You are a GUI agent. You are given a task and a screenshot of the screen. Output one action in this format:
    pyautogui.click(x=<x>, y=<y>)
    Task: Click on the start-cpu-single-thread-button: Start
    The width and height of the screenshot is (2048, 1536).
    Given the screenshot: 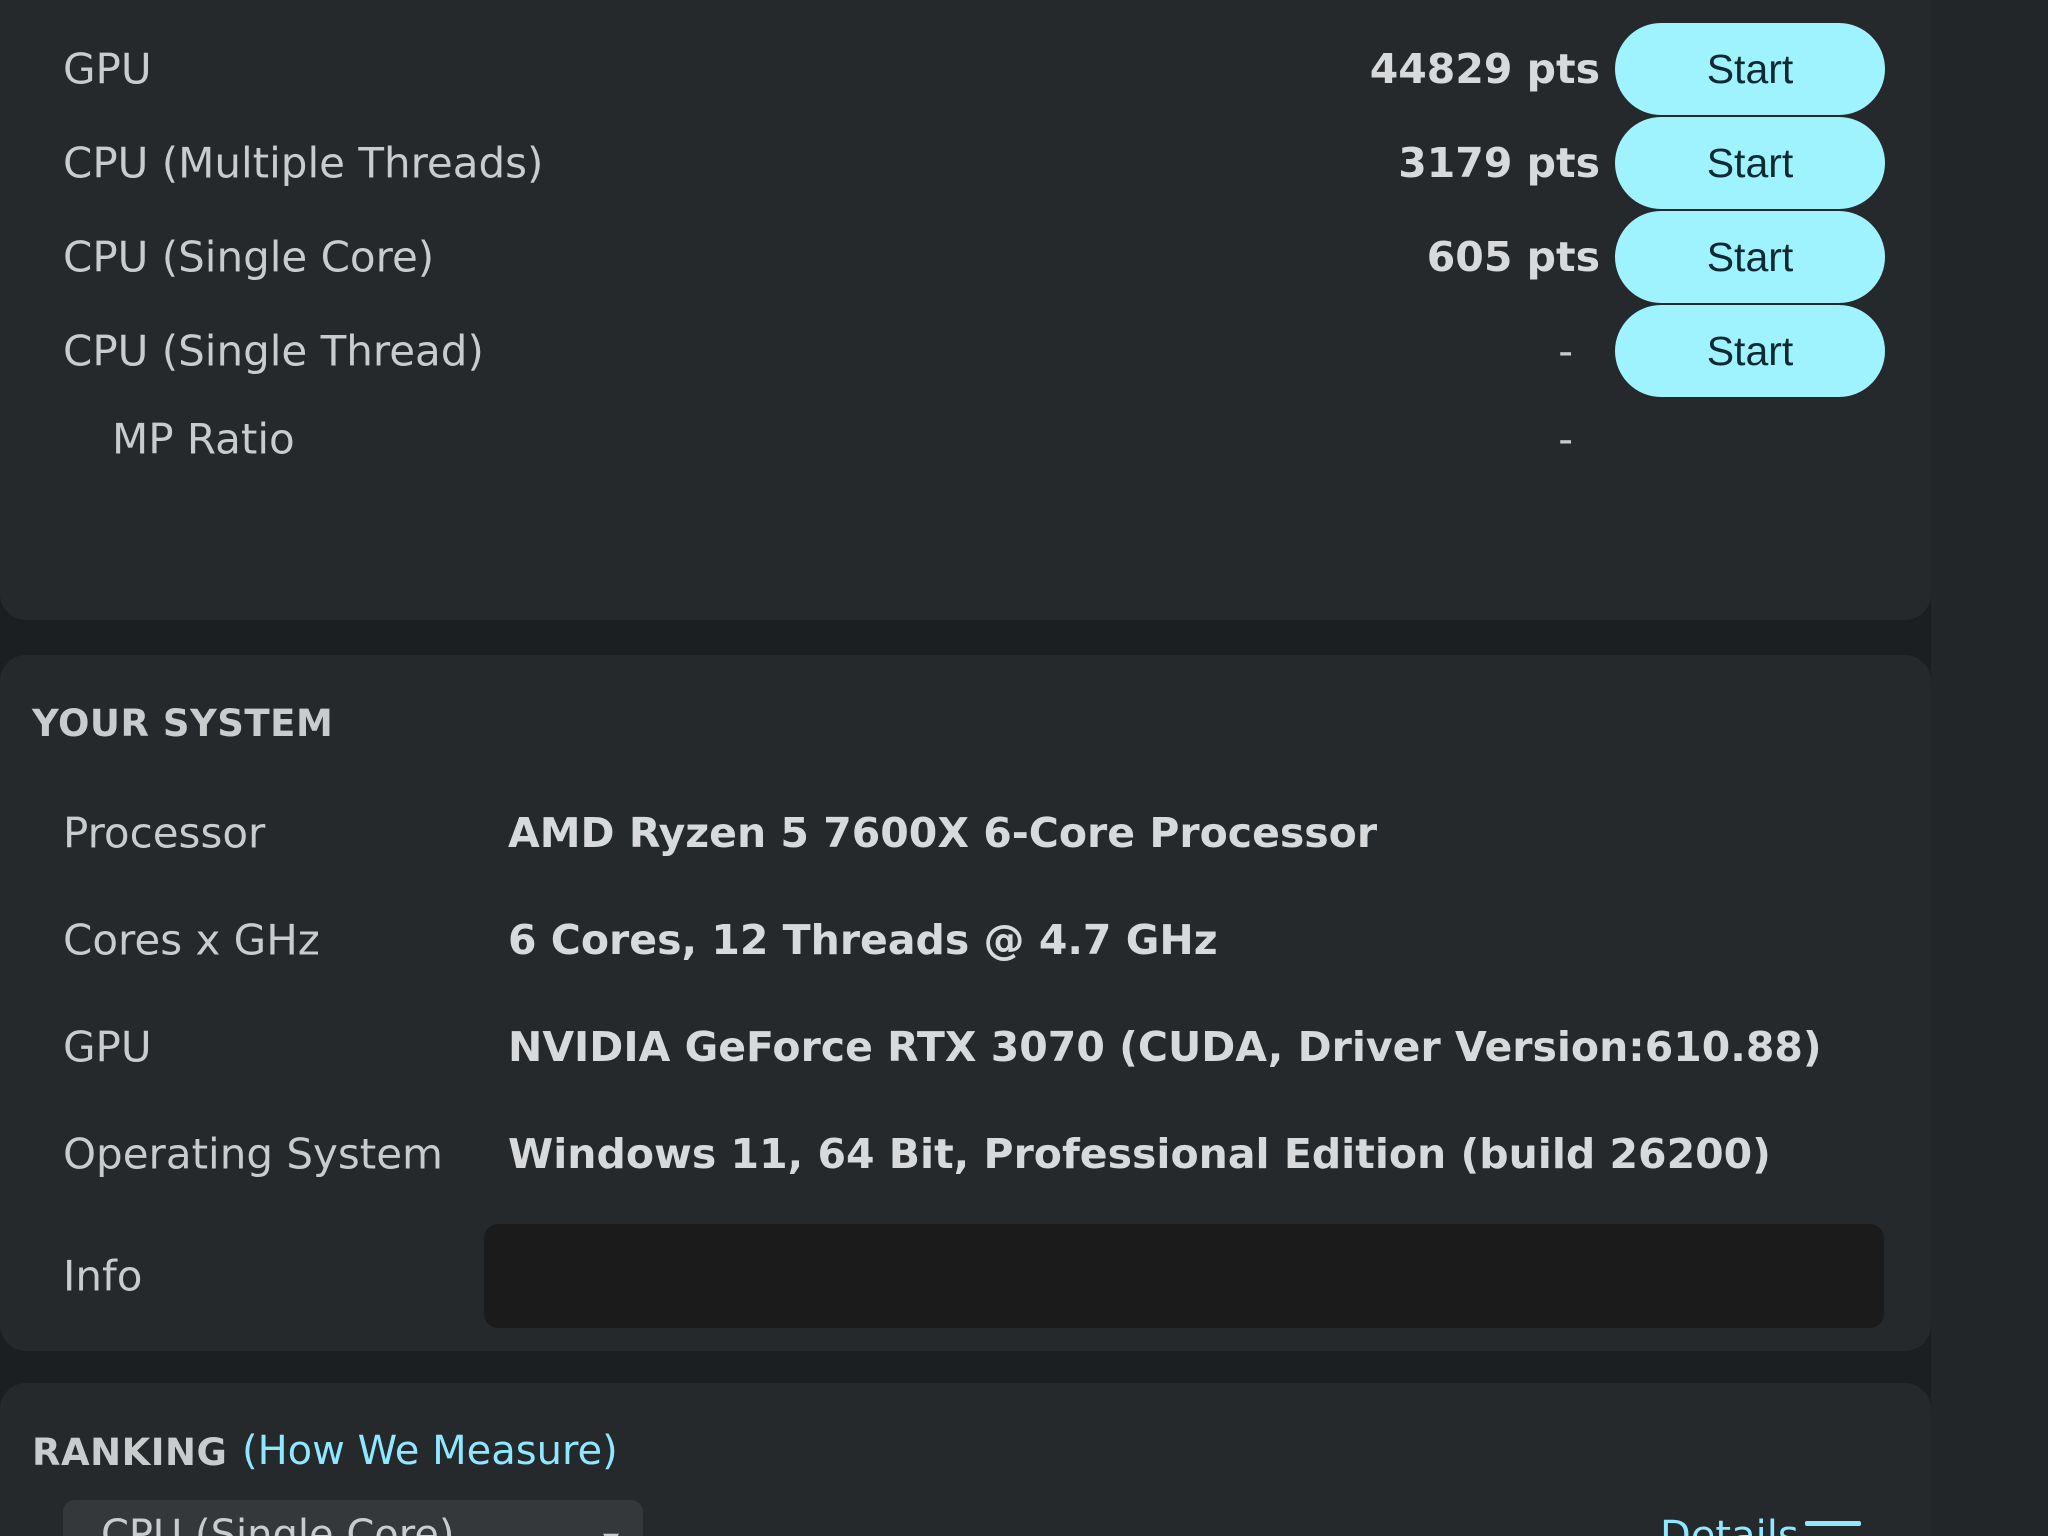 What is the action you would take?
    pyautogui.click(x=1750, y=351)
    